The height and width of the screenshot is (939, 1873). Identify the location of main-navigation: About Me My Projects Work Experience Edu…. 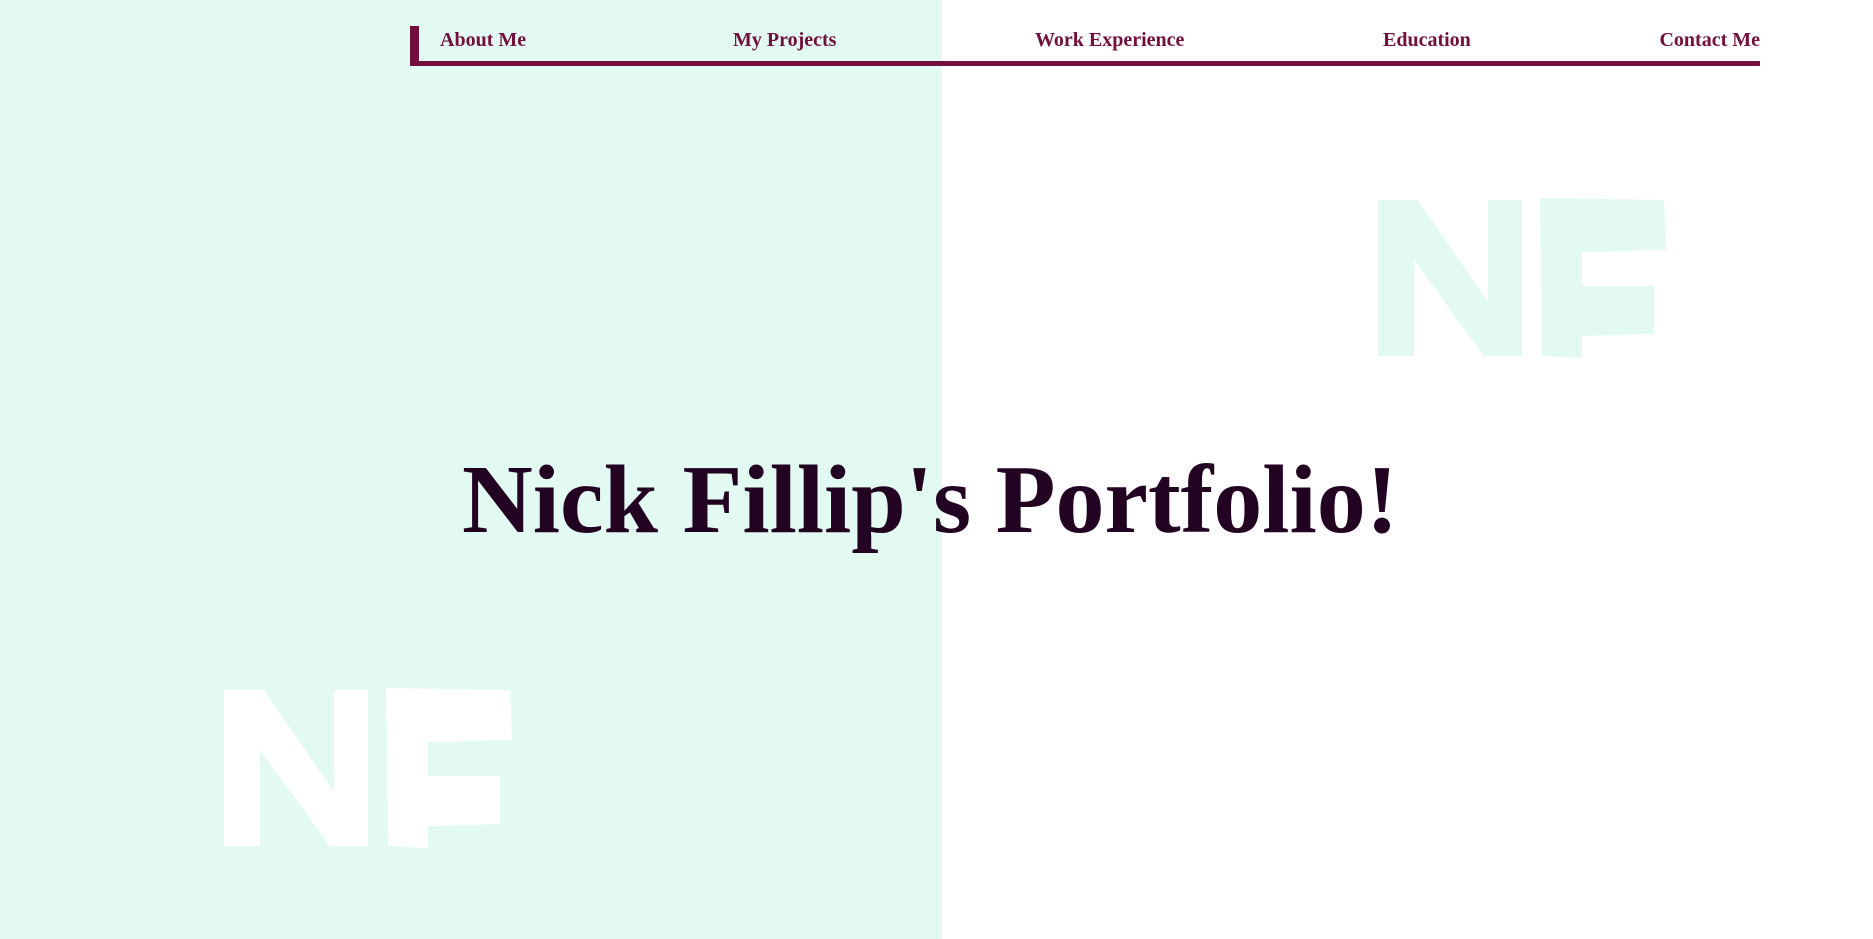
(1085, 46).